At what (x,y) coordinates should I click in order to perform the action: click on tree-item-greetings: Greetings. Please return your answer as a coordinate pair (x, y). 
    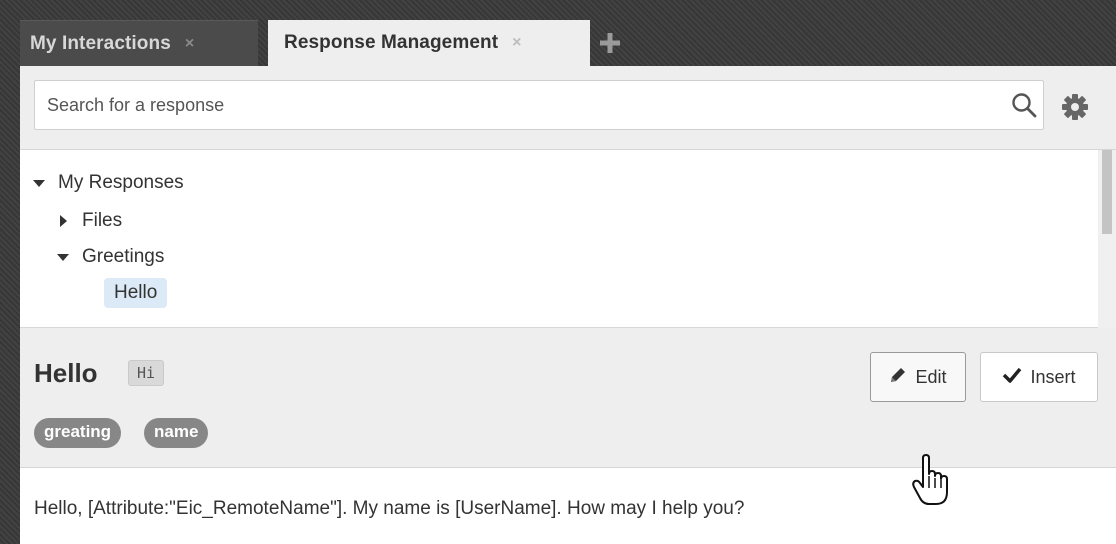
    Looking at the image, I should click on (110, 257).